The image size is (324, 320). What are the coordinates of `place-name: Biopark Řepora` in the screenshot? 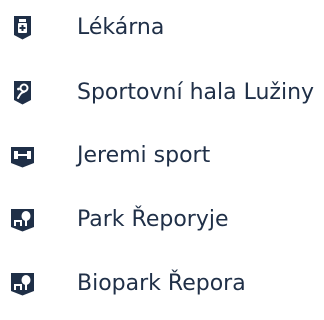 It's located at (161, 283).